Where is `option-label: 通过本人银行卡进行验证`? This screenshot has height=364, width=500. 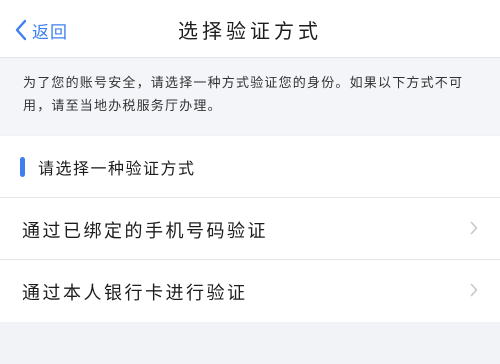 option-label: 通过本人银行卡进行验证 is located at coordinates (135, 293).